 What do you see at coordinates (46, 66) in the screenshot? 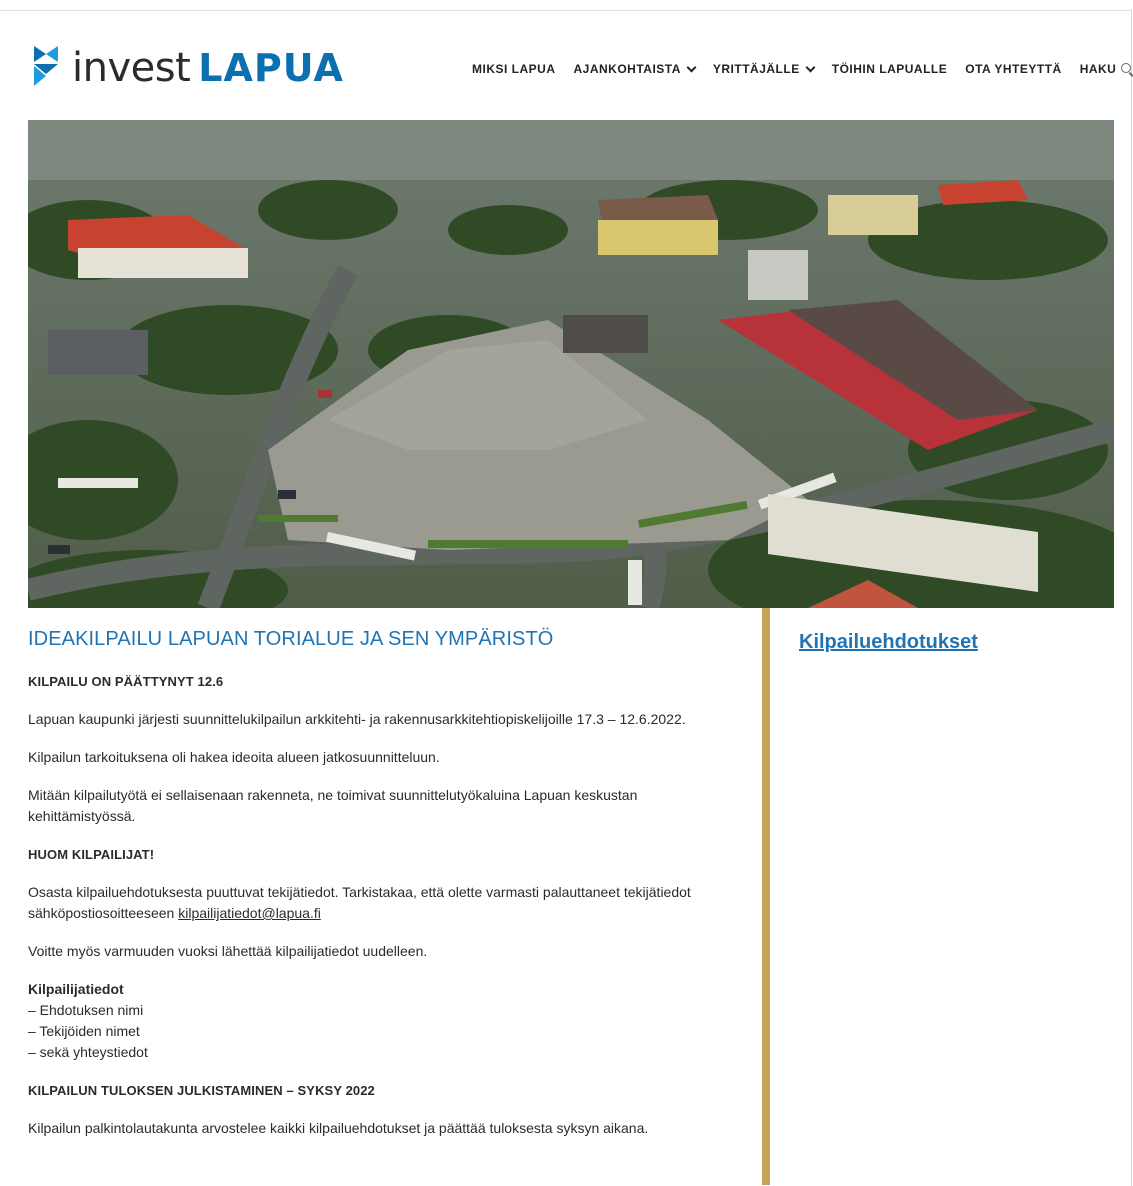
I see `logo-mark-icon` at bounding box center [46, 66].